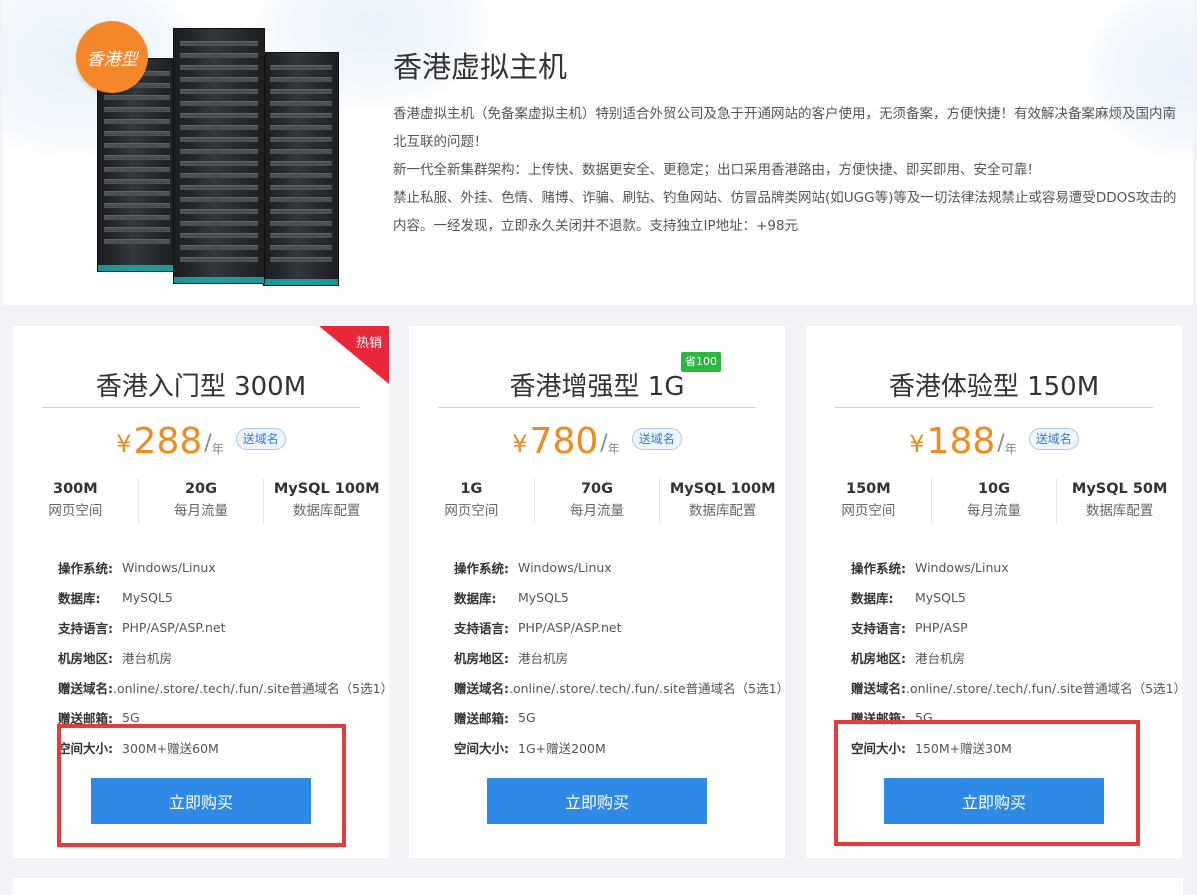 Image resolution: width=1197 pixels, height=895 pixels. Describe the element at coordinates (472, 501) in the screenshot. I see `spec-item: 1G 网页空间` at that location.